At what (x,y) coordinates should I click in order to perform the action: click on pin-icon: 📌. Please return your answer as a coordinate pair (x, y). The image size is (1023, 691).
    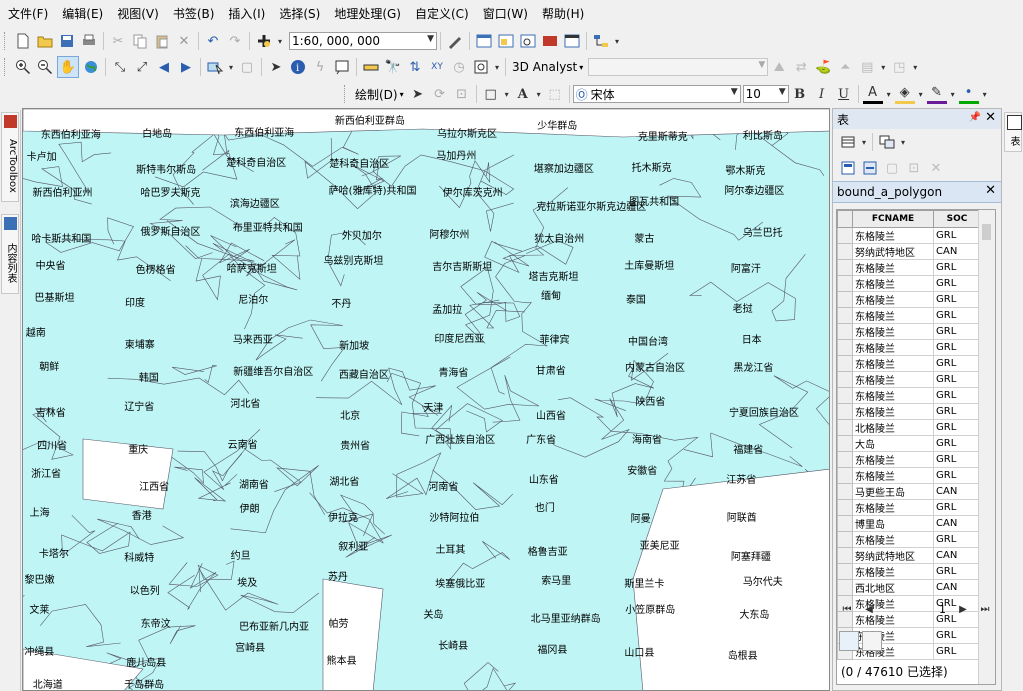
    Looking at the image, I should click on (975, 117).